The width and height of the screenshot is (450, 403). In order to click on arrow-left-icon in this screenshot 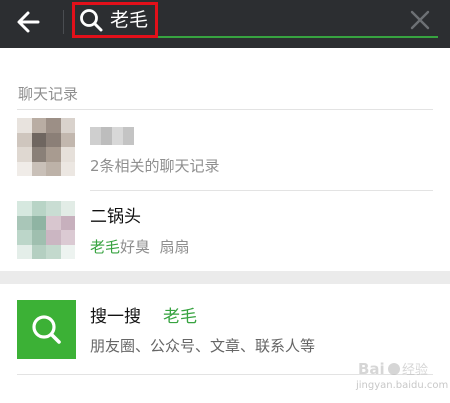, I will do `click(28, 22)`.